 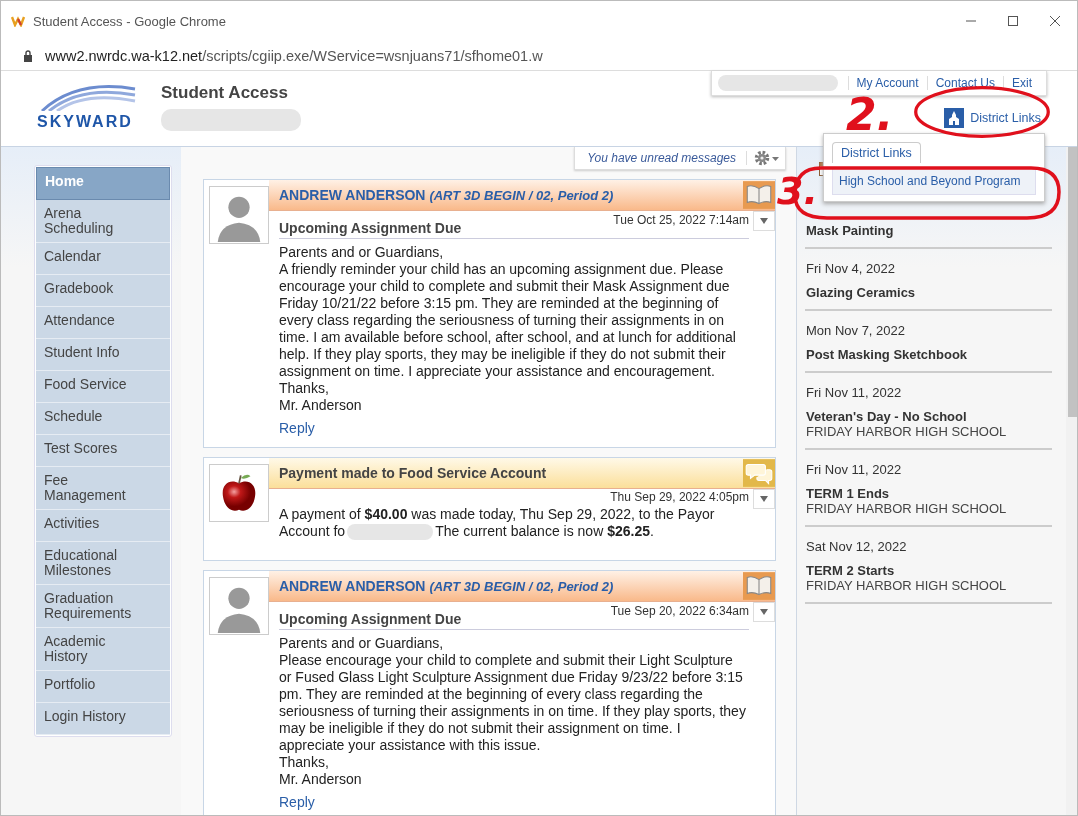 What do you see at coordinates (103, 419) in the screenshot?
I see `nav-item: Schedule` at bounding box center [103, 419].